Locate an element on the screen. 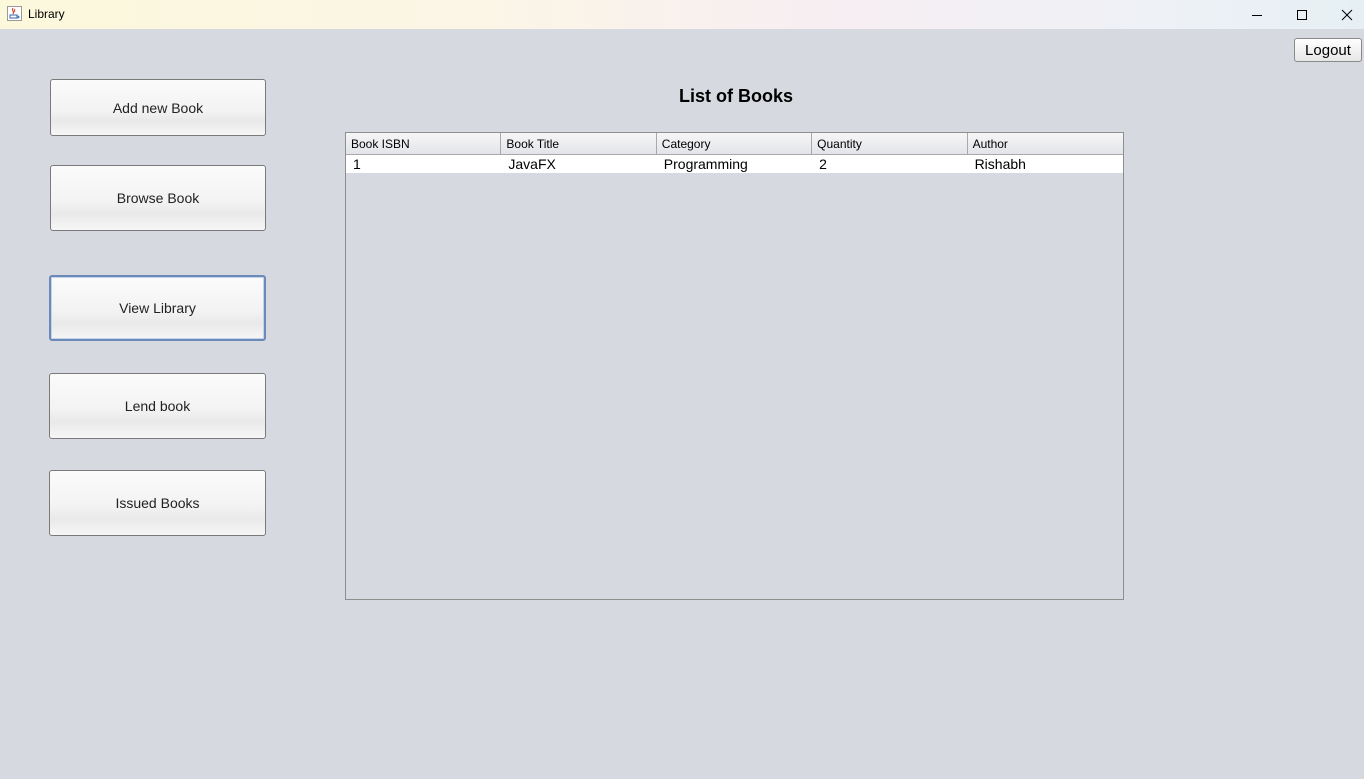  maximize-button is located at coordinates (1301, 14).